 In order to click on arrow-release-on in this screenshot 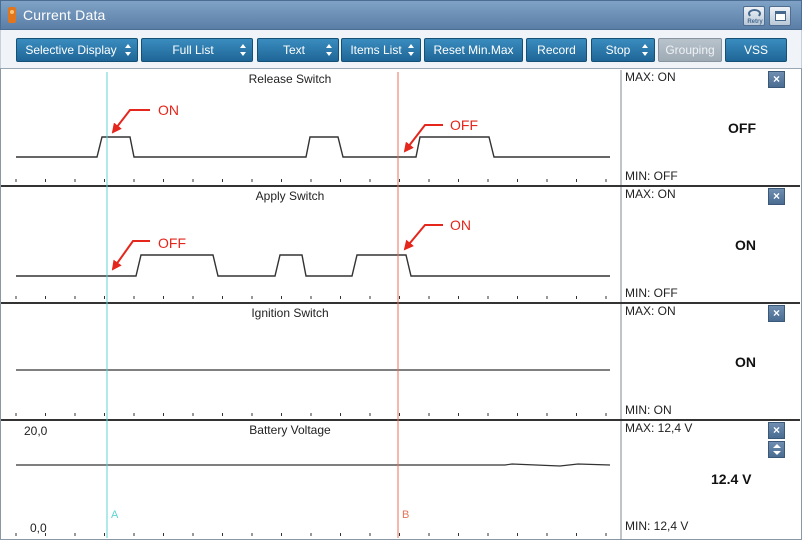, I will do `click(130, 121)`.